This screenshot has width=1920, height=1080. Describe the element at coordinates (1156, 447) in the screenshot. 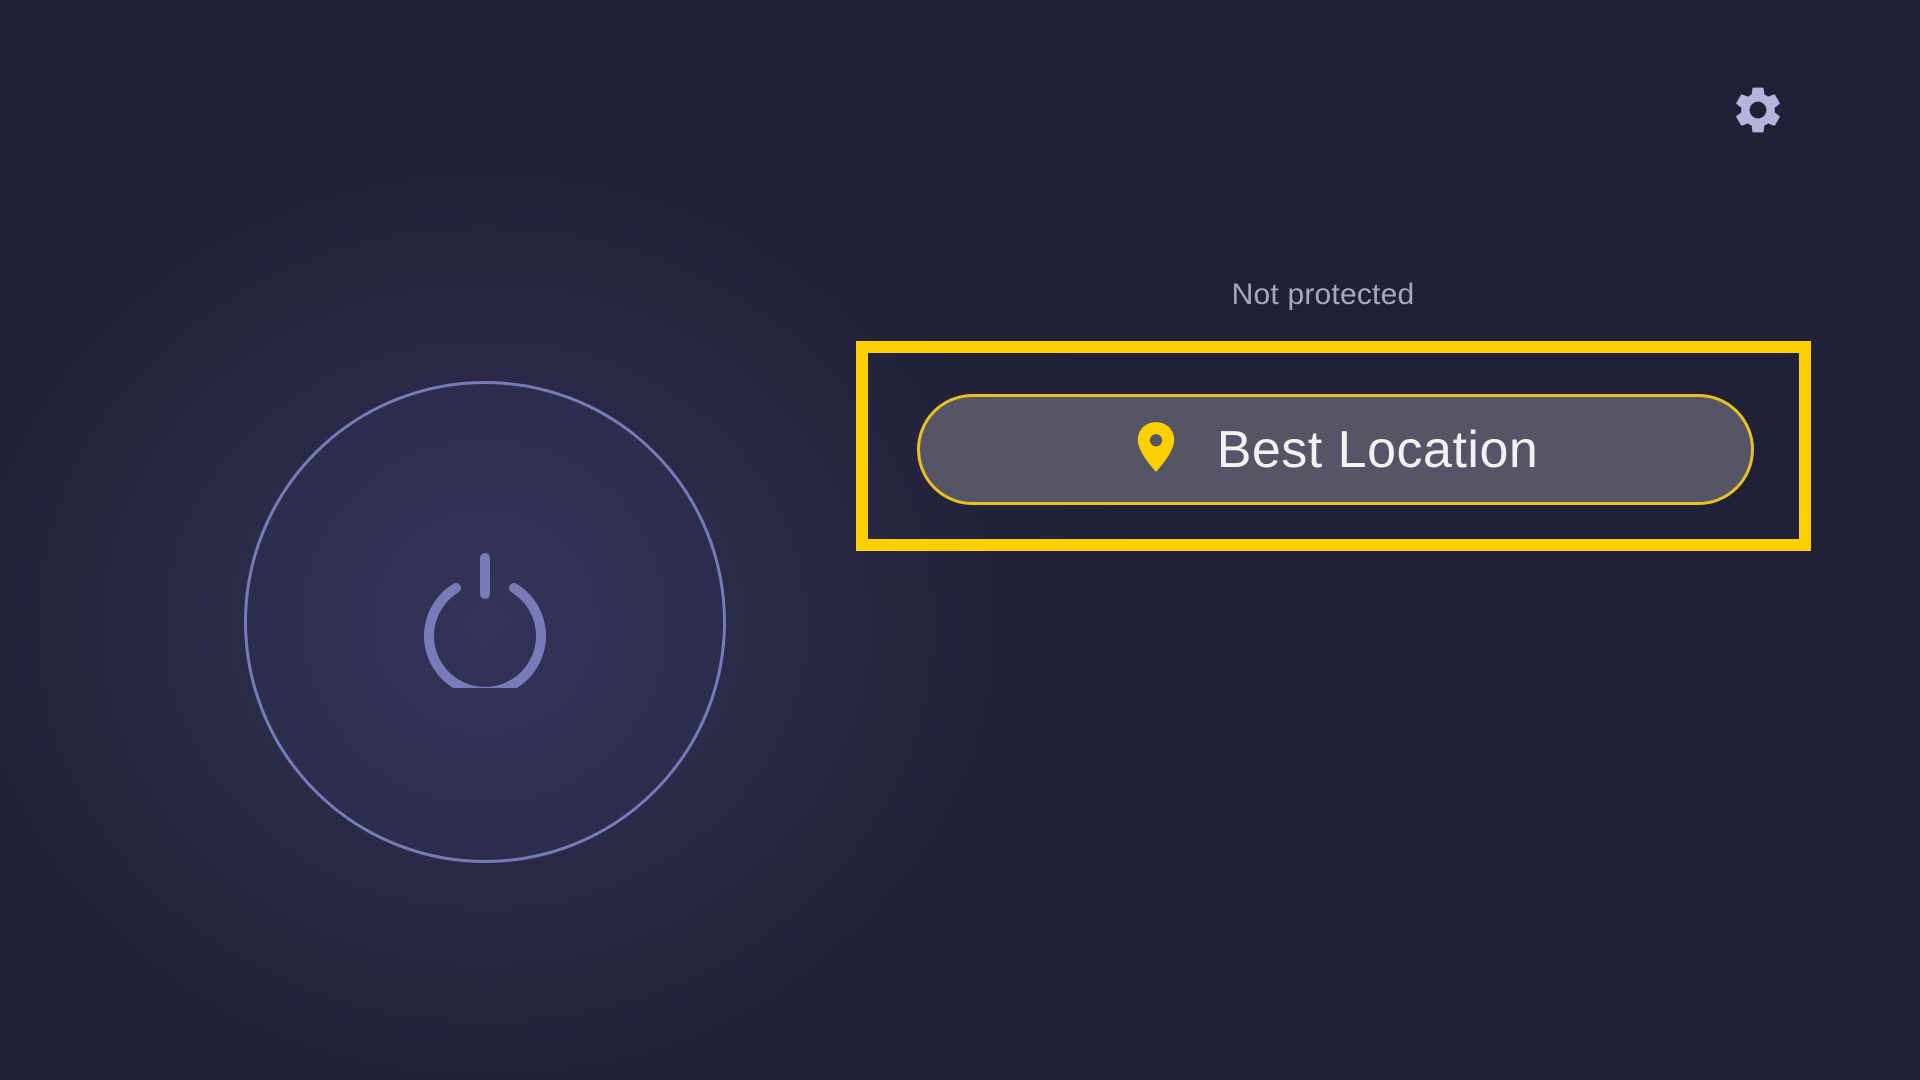

I see `map-pin-icon` at that location.